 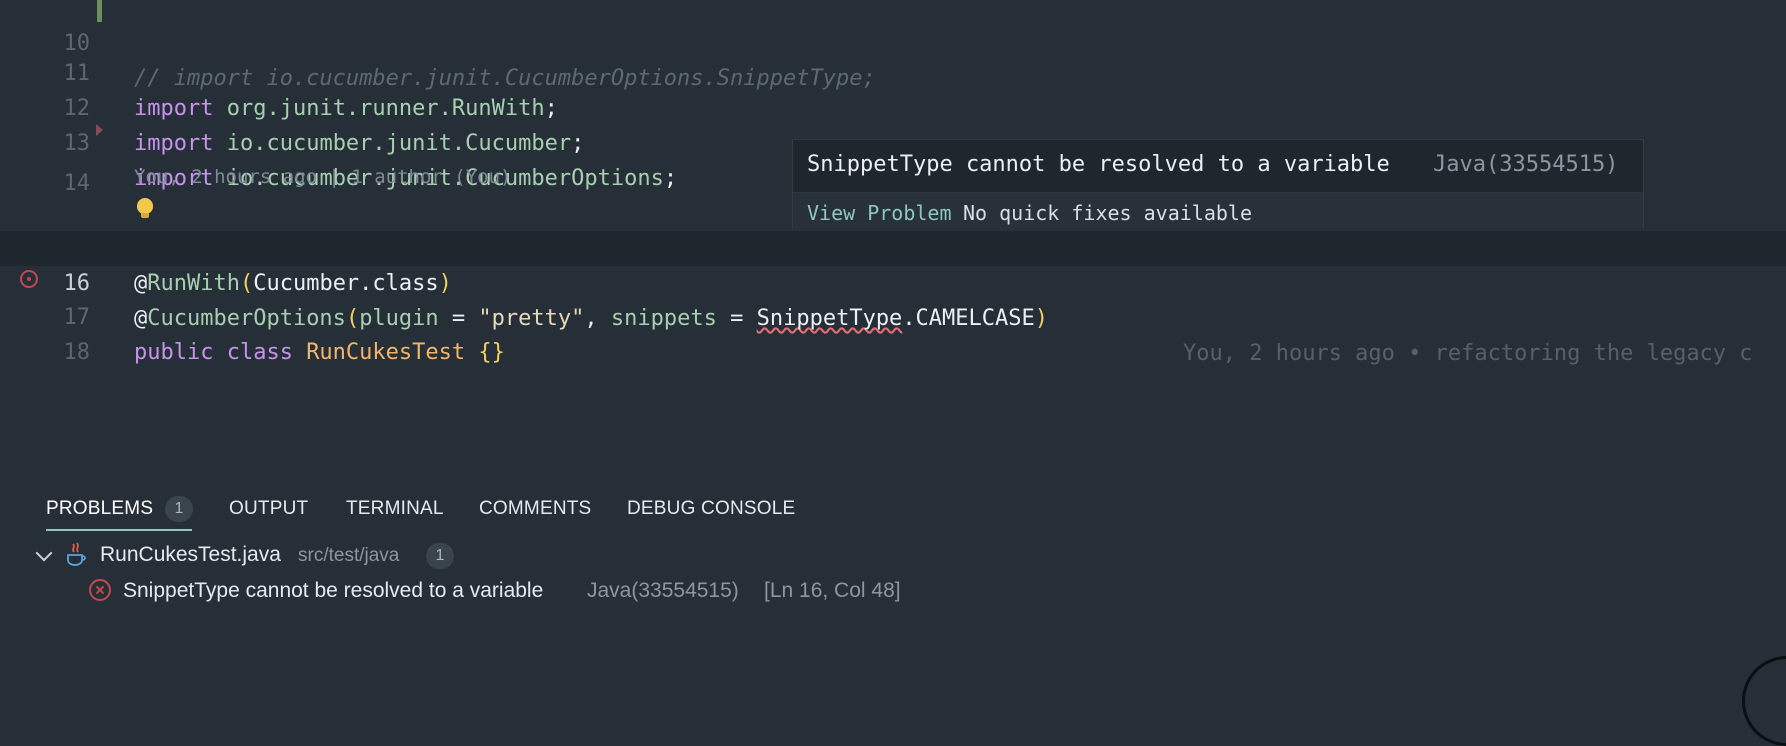 I want to click on file-problem-count: 1, so click(x=440, y=556).